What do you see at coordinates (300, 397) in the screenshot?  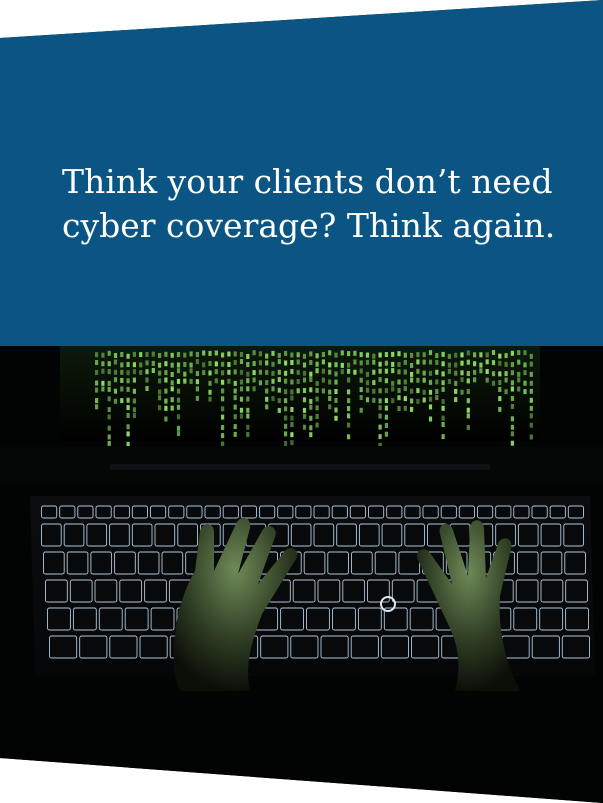 I see `screen-code-rain` at bounding box center [300, 397].